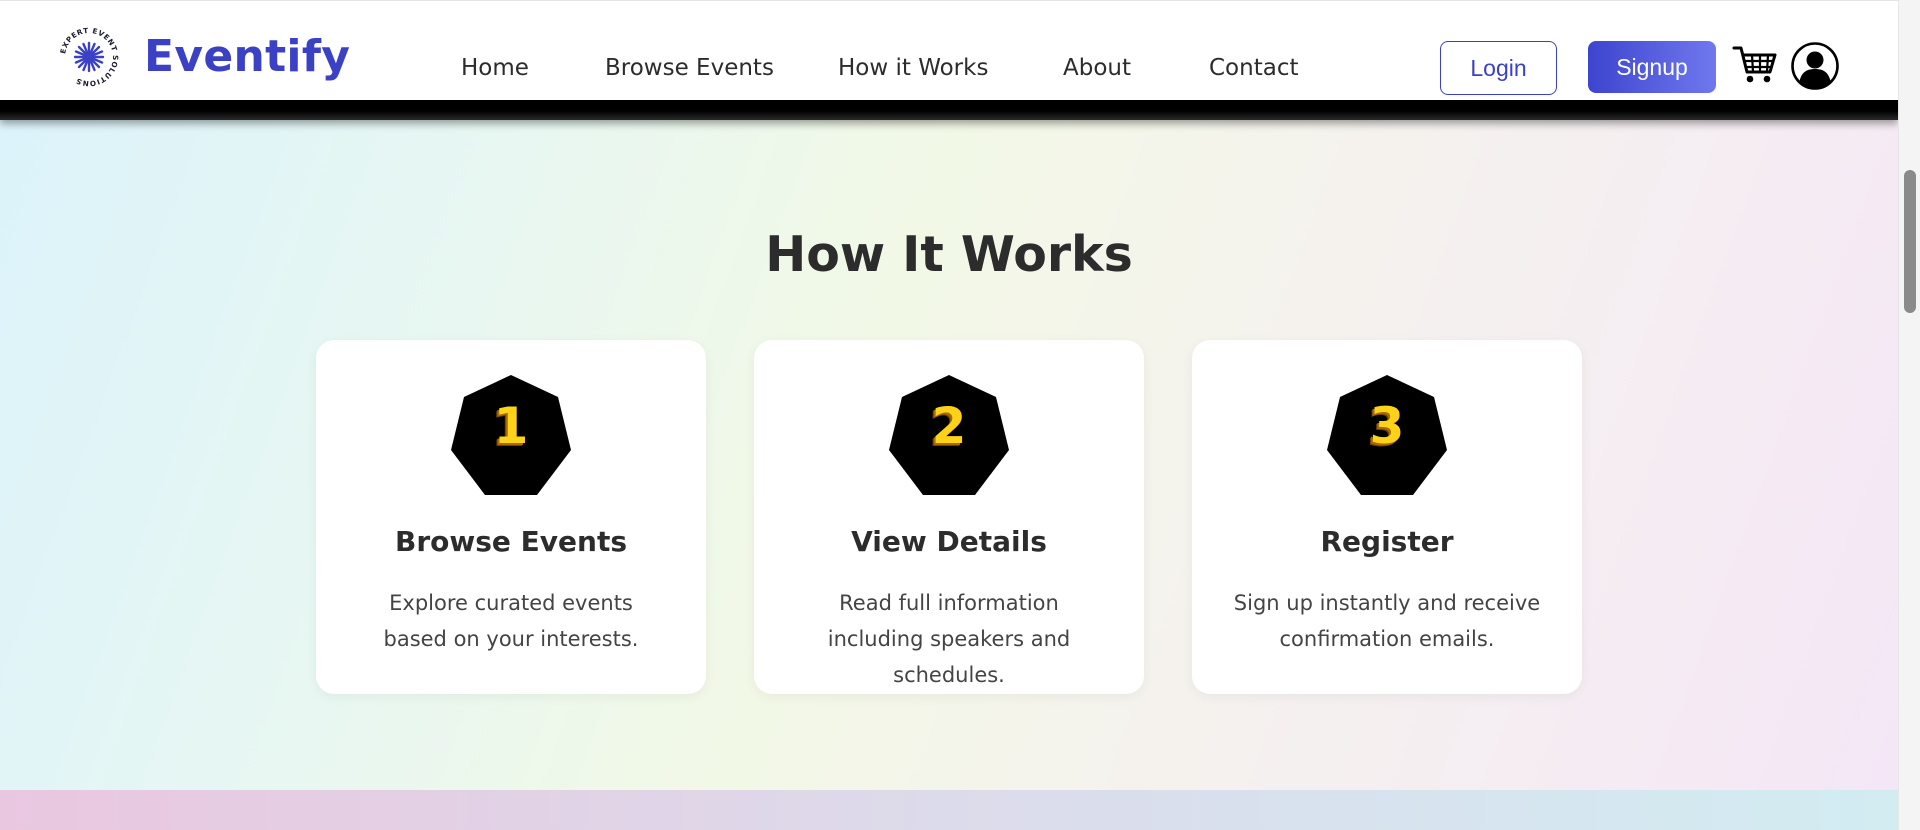  What do you see at coordinates (1815, 66) in the screenshot?
I see `user-circle-icon` at bounding box center [1815, 66].